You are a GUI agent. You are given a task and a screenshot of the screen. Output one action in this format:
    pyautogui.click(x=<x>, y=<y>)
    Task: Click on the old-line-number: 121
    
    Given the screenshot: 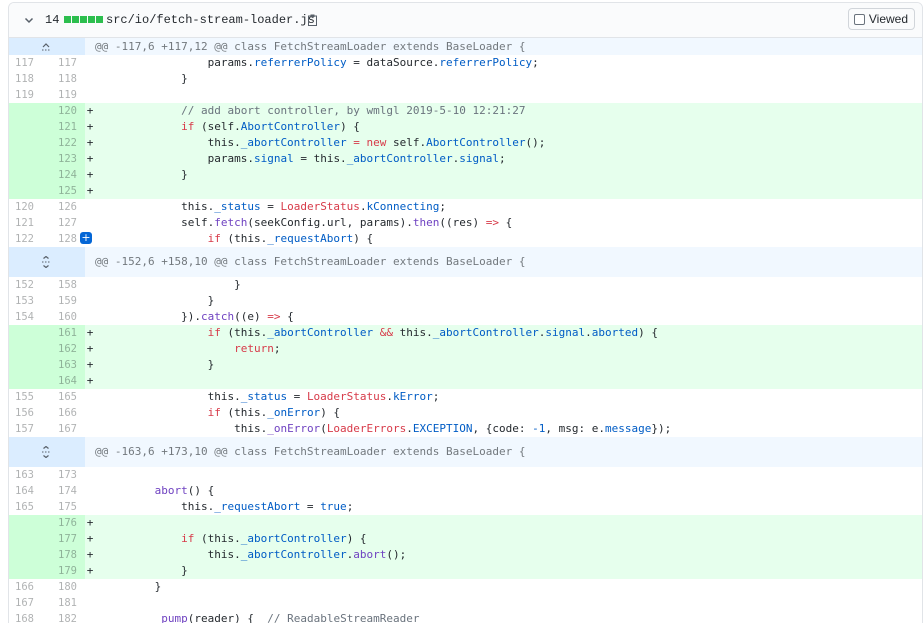 What is the action you would take?
    pyautogui.click(x=28, y=223)
    